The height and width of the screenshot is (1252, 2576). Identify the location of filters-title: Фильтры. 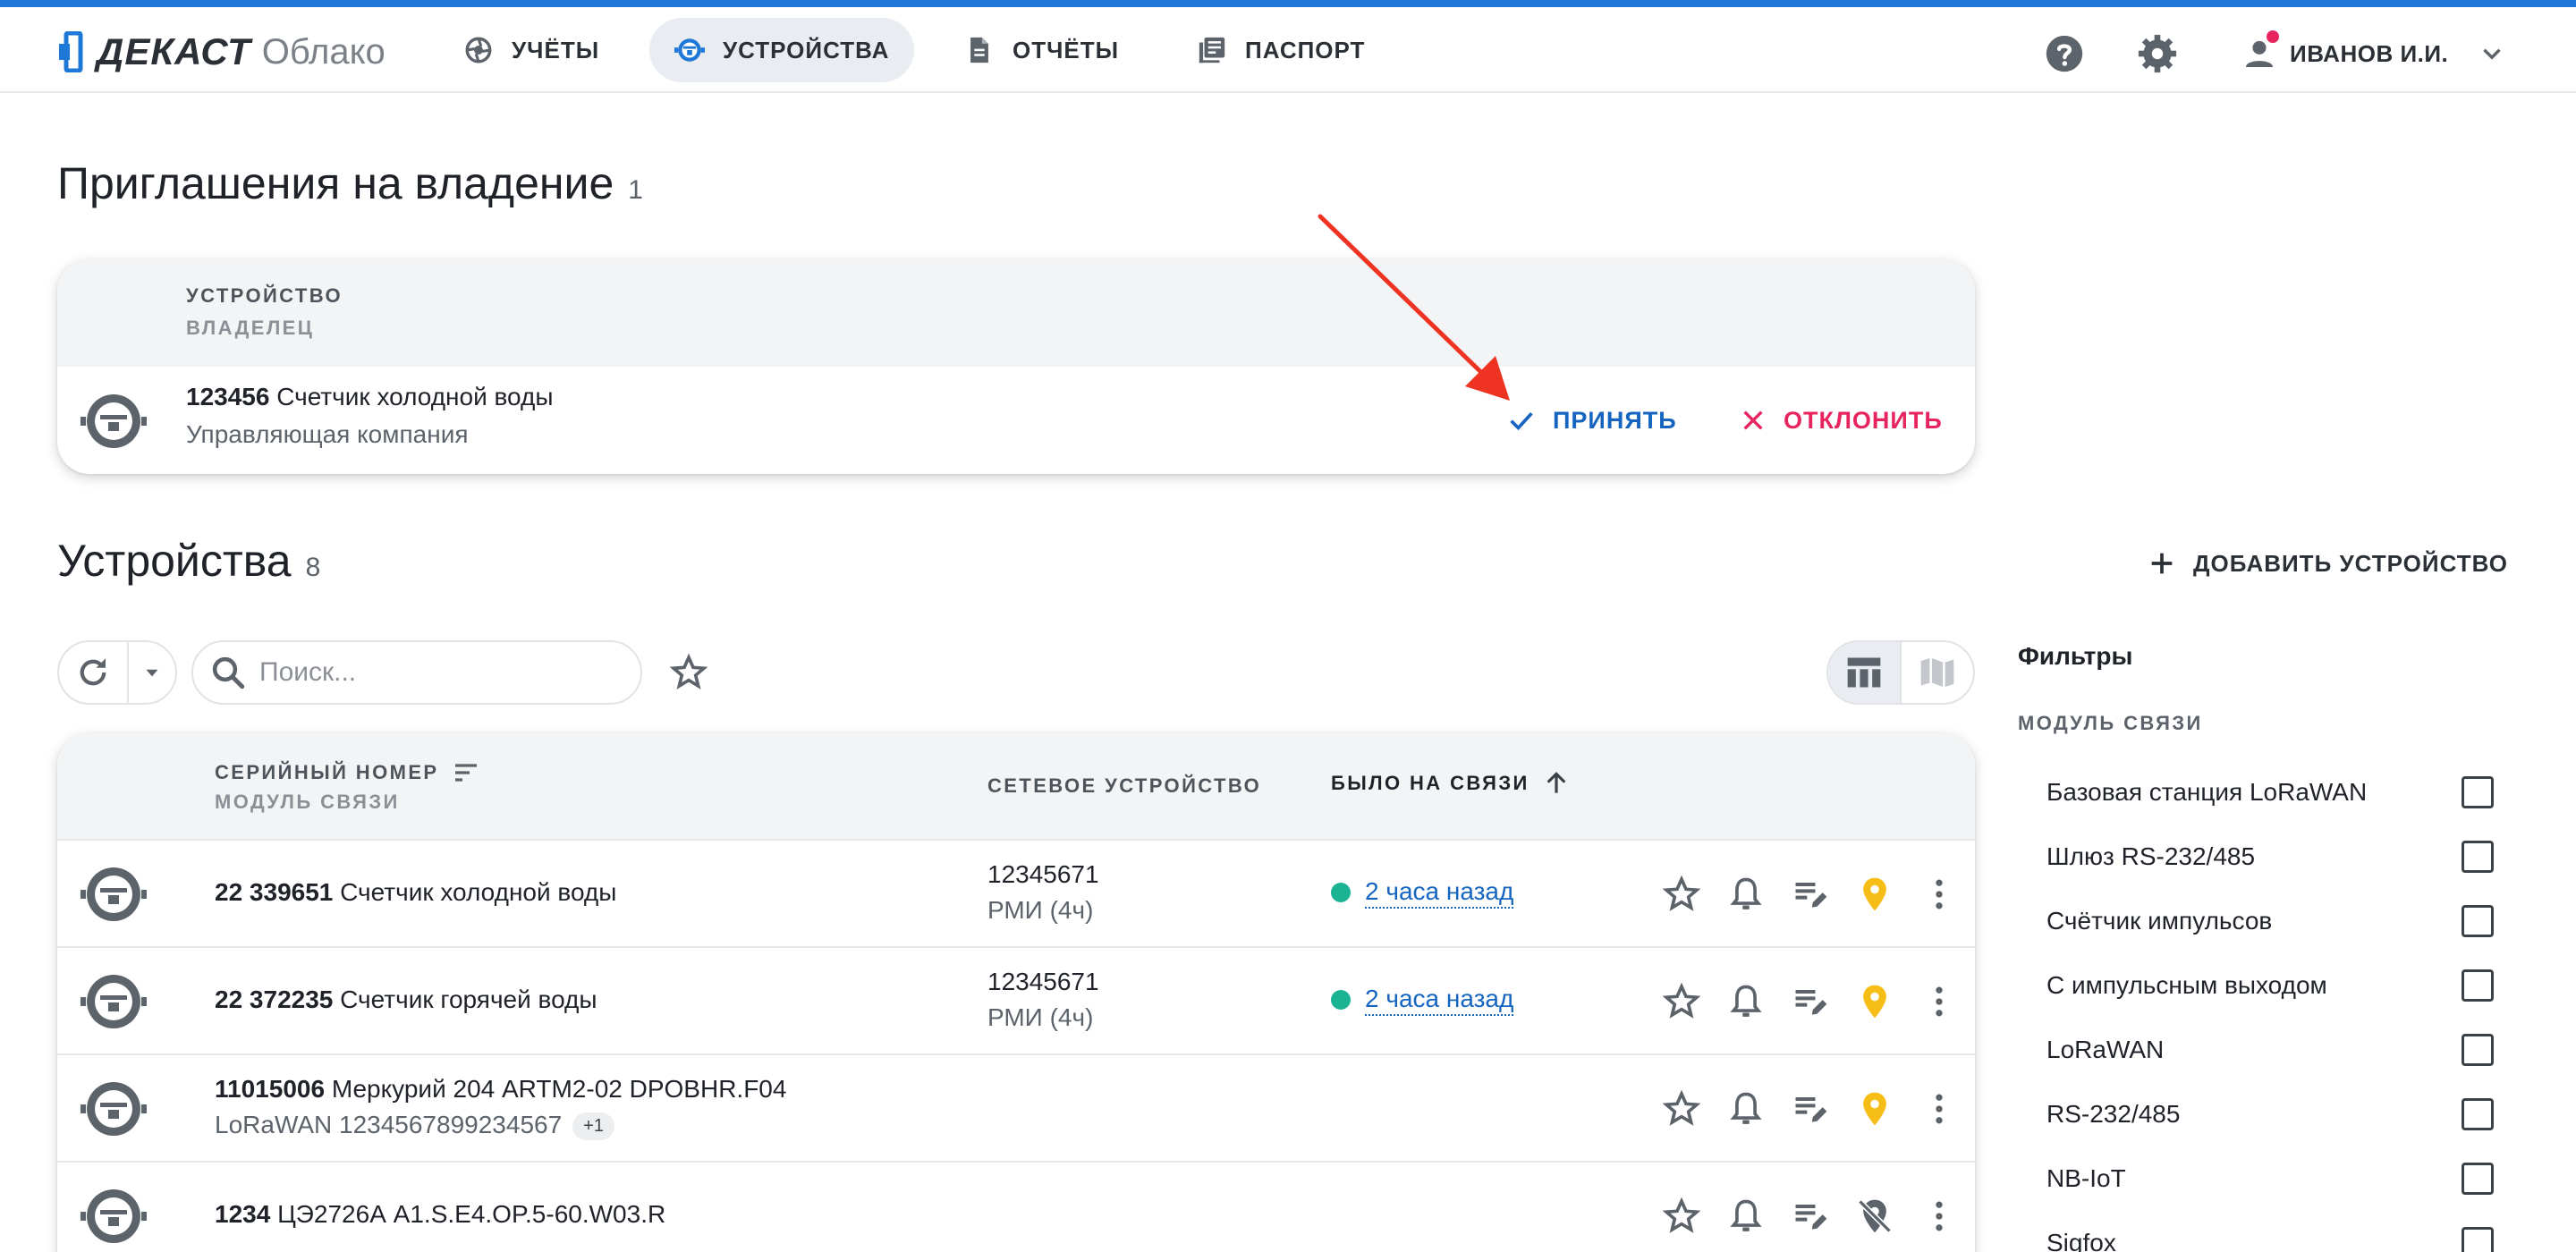
(2075, 656).